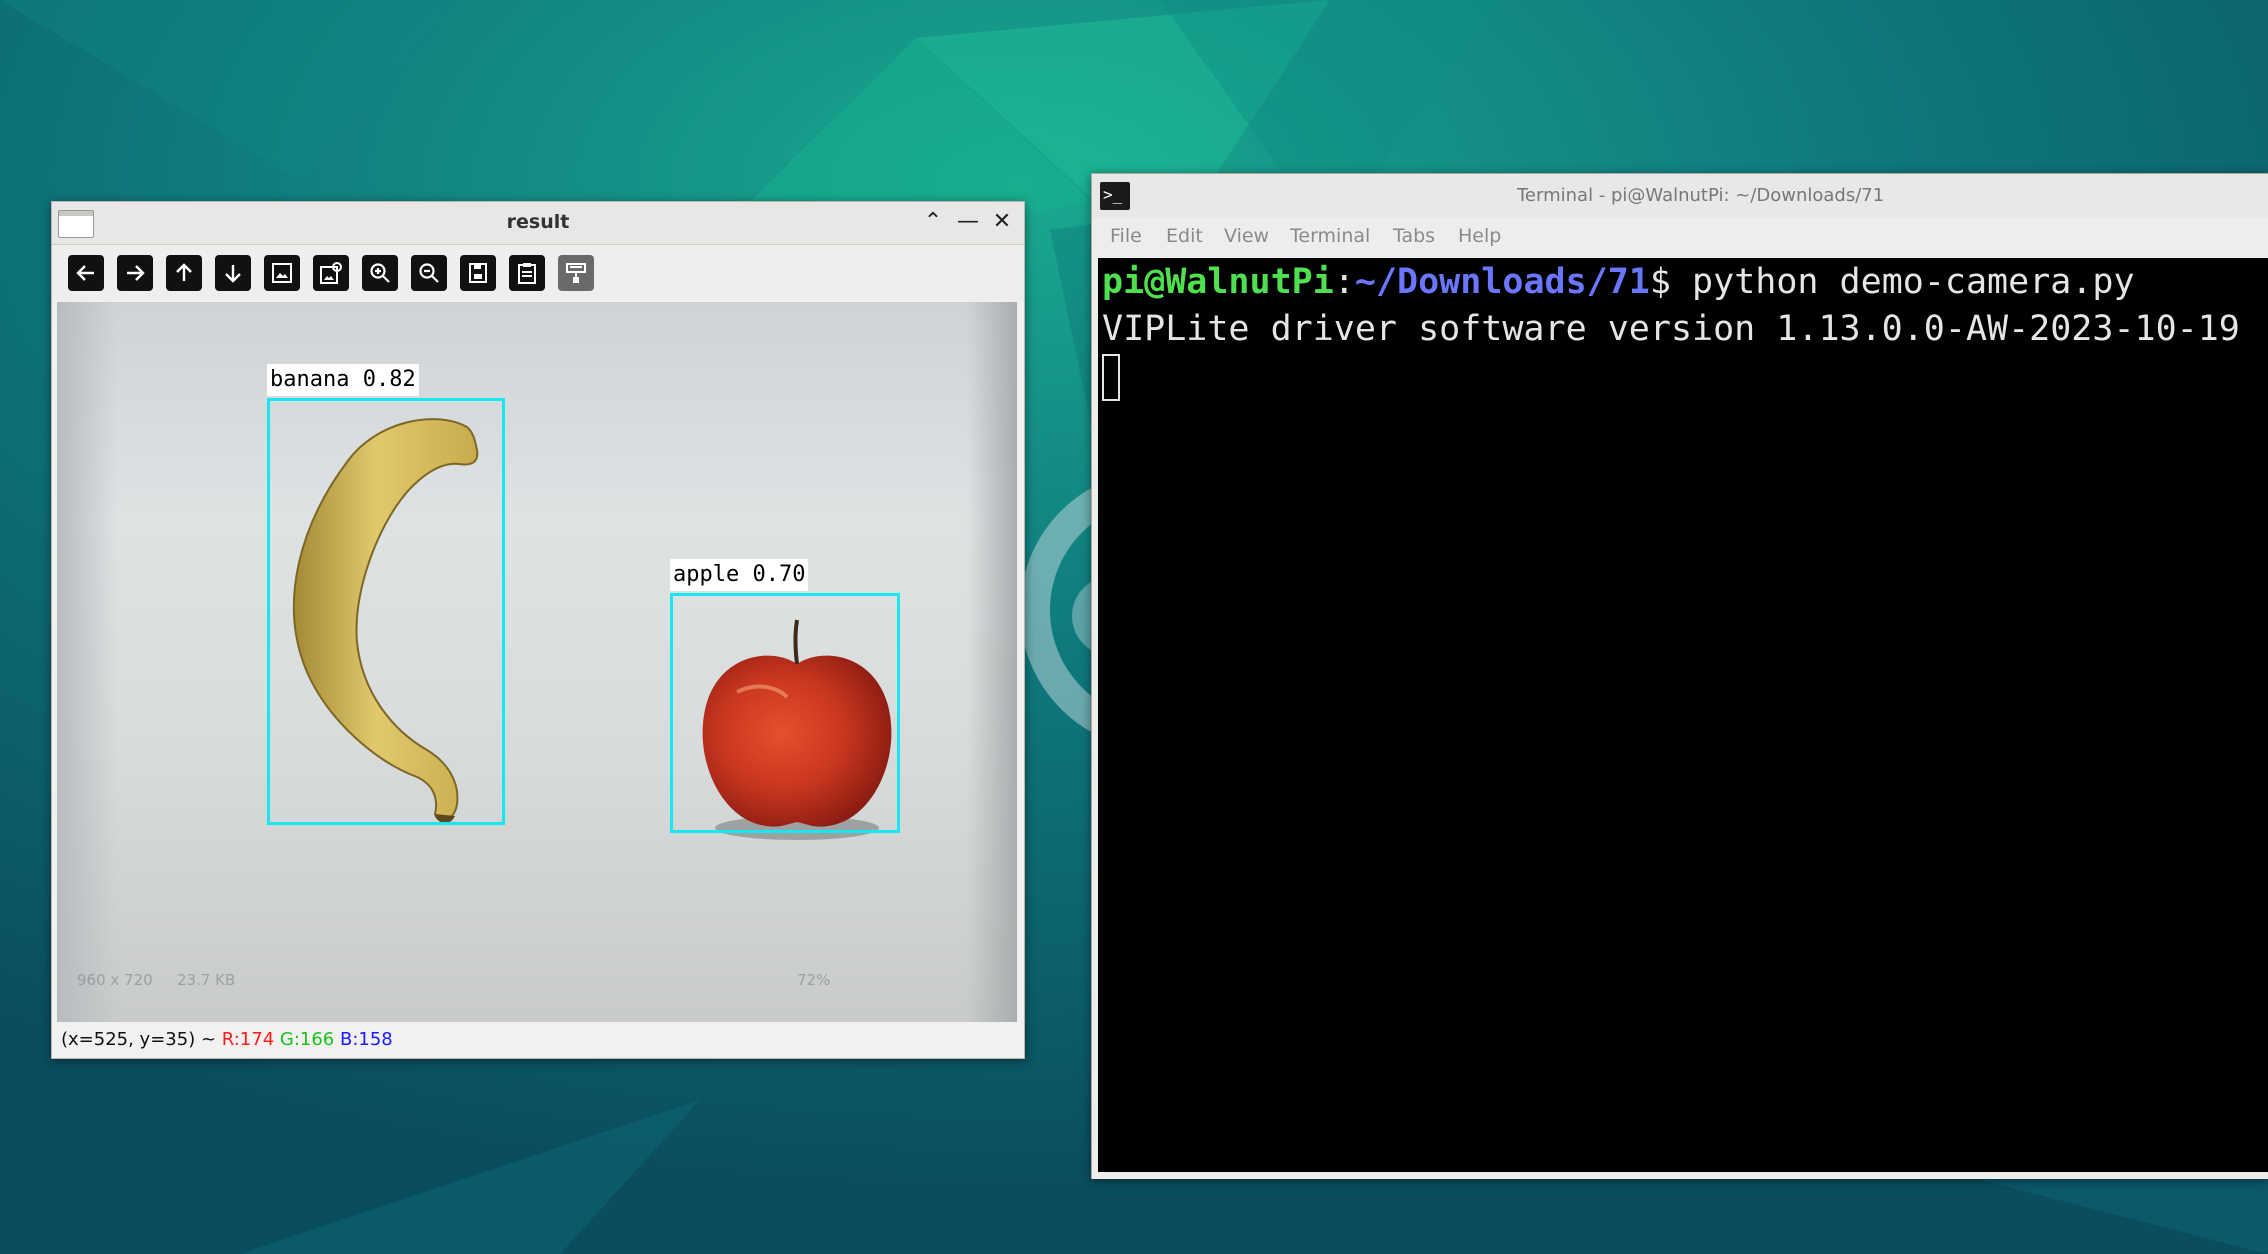 Image resolution: width=2268 pixels, height=1254 pixels. I want to click on maximize-button: ⌃, so click(933, 222).